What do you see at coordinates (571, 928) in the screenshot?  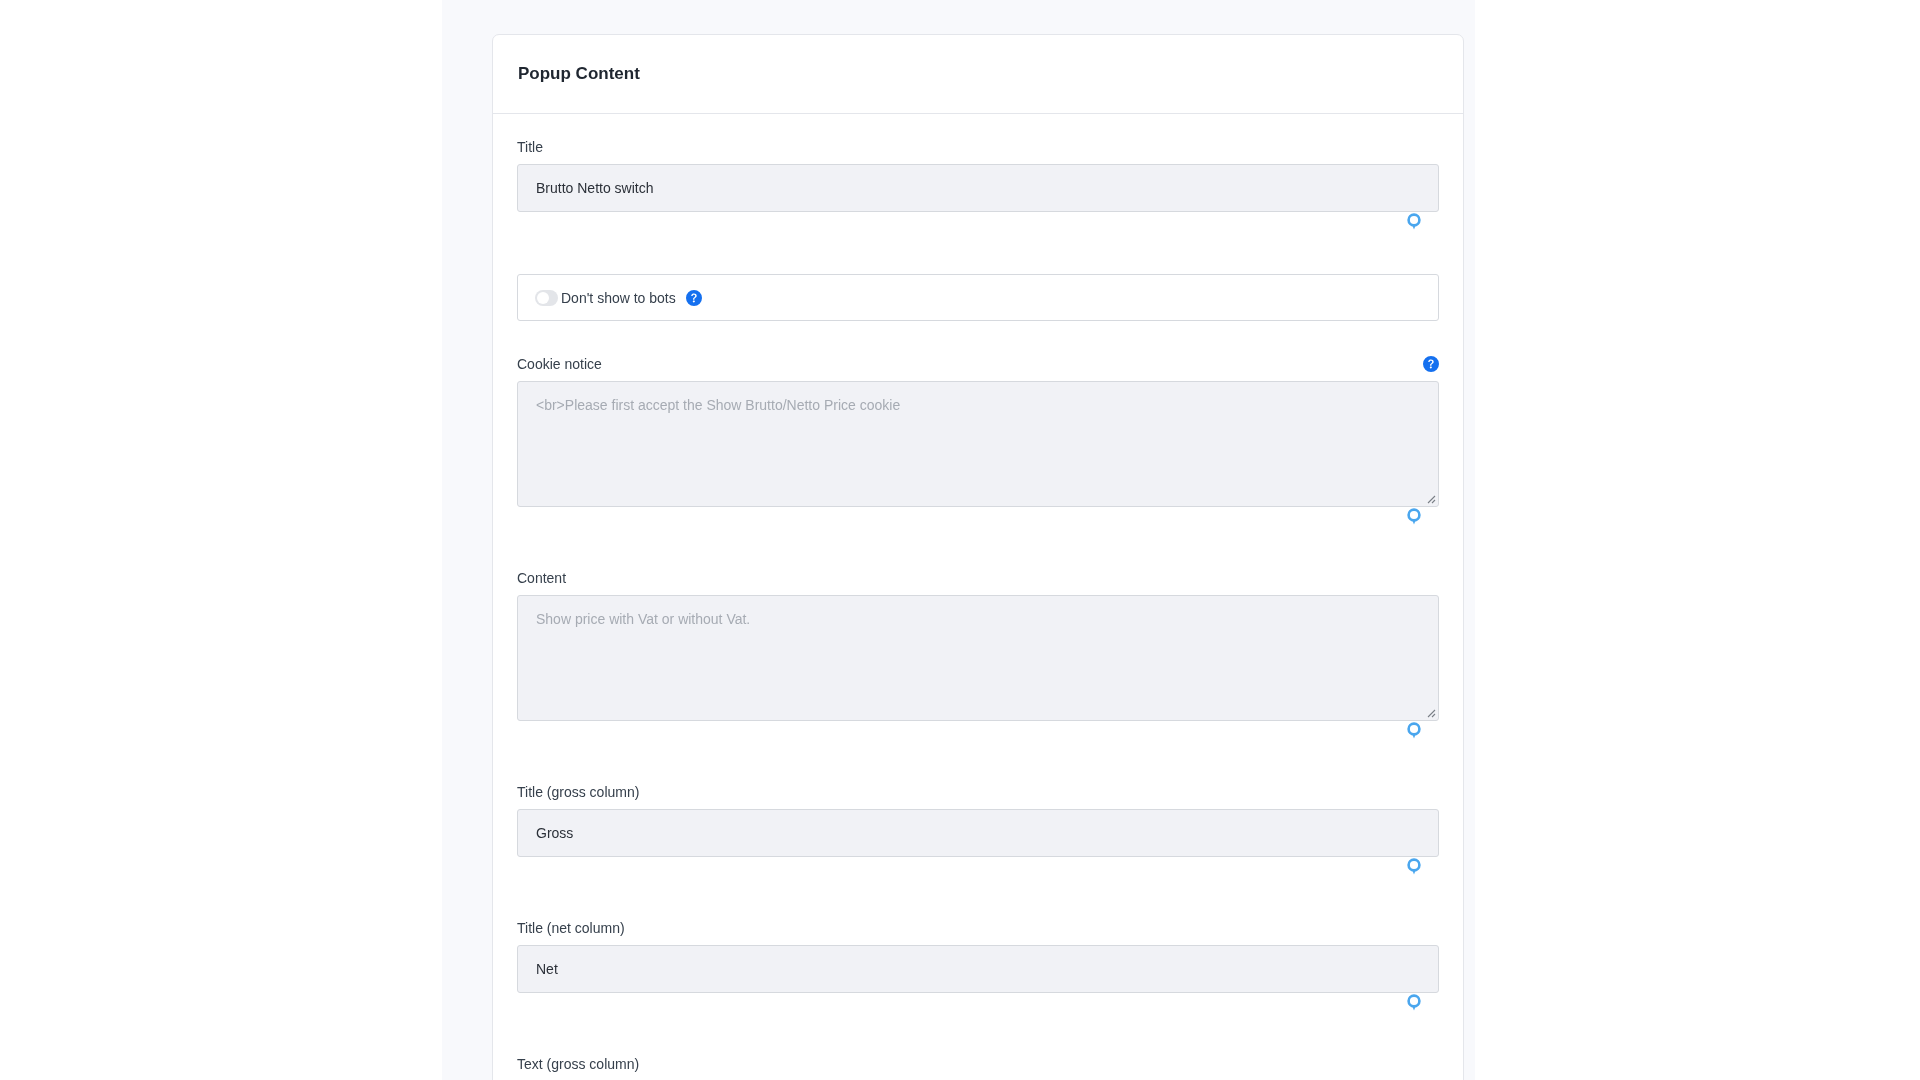 I see `field-label: Title (net column)` at bounding box center [571, 928].